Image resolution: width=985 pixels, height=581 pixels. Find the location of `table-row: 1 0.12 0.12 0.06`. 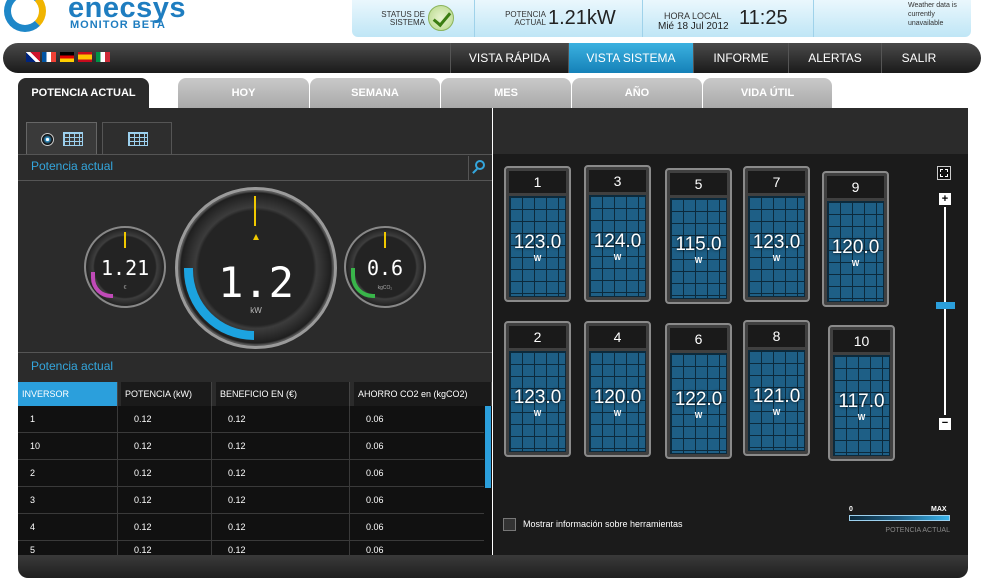

table-row: 1 0.12 0.12 0.06 is located at coordinates (252, 419).